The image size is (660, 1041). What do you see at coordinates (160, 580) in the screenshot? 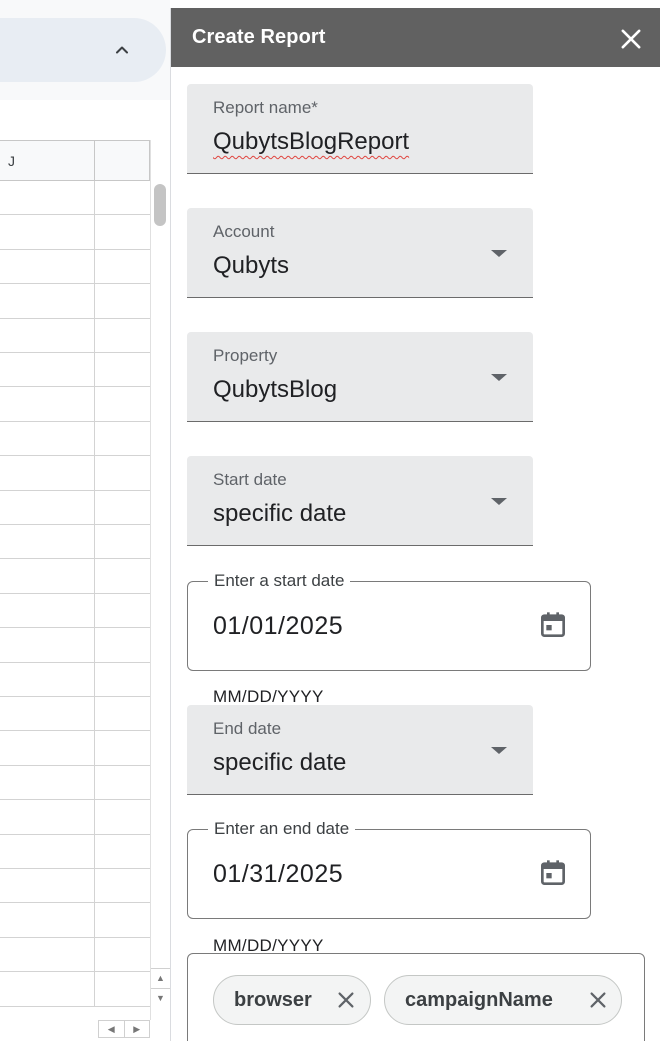
I see `vertical-scrollbar: ▲ ▼` at bounding box center [160, 580].